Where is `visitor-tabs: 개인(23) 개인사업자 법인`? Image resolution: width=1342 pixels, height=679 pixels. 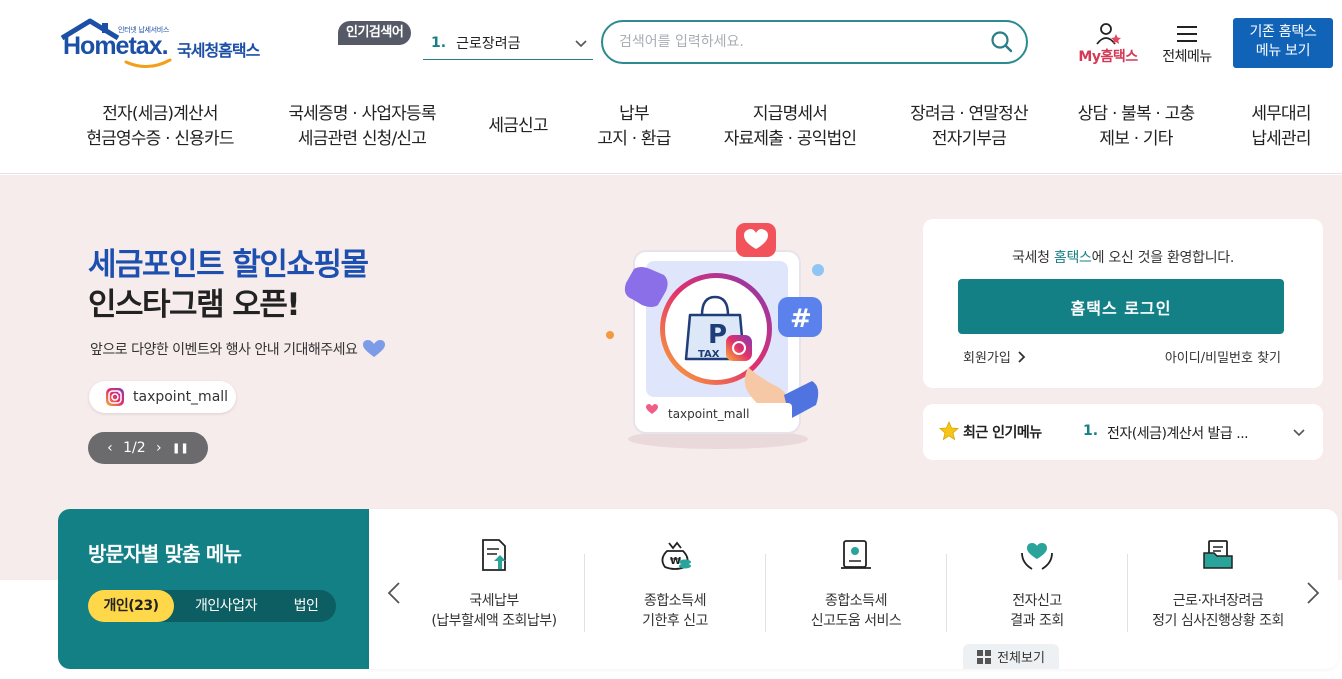
visitor-tabs: 개인(23) 개인사업자 법인 is located at coordinates (212, 606).